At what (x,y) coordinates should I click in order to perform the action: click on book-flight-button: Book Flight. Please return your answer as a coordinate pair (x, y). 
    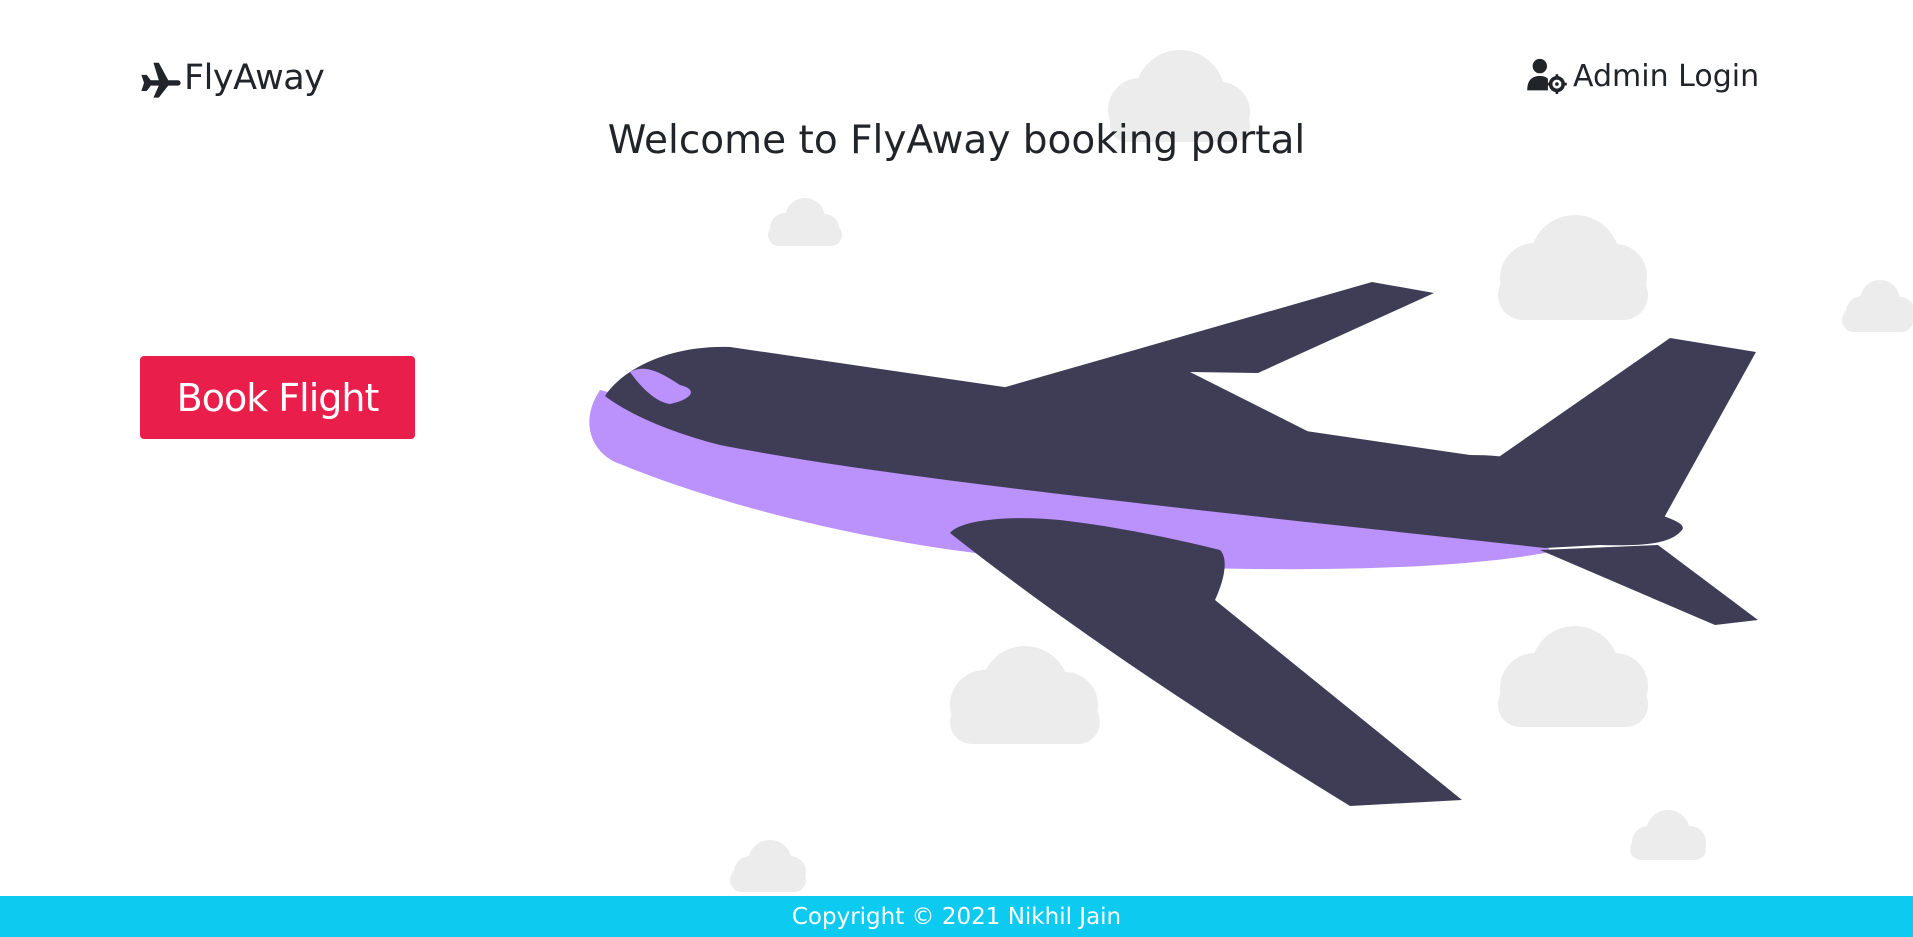
    Looking at the image, I should click on (277, 397).